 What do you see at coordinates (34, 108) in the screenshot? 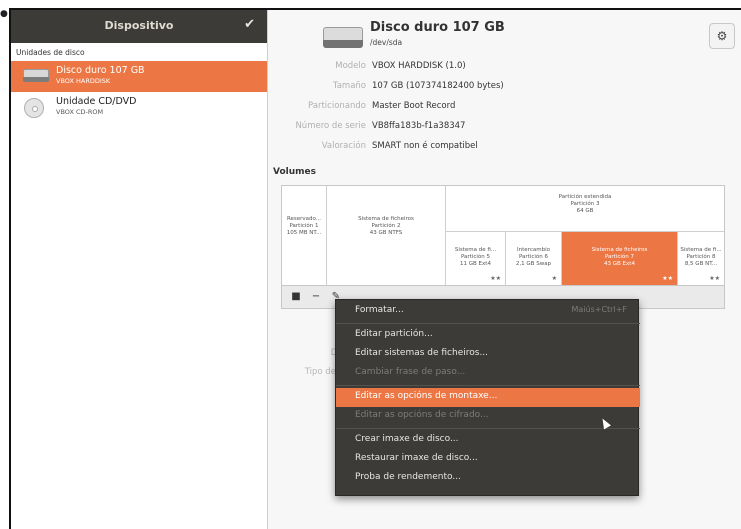
I see `optical-disc-icon` at bounding box center [34, 108].